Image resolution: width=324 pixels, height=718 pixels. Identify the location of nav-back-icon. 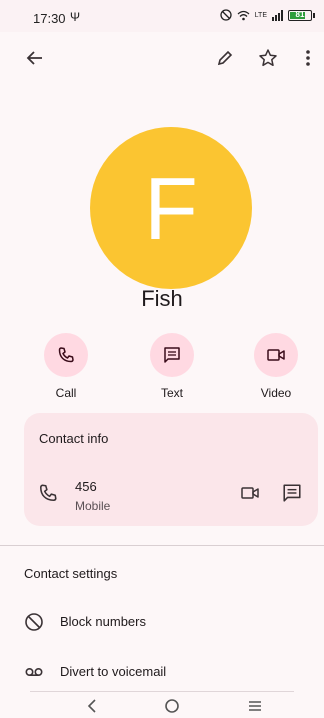
(91, 706).